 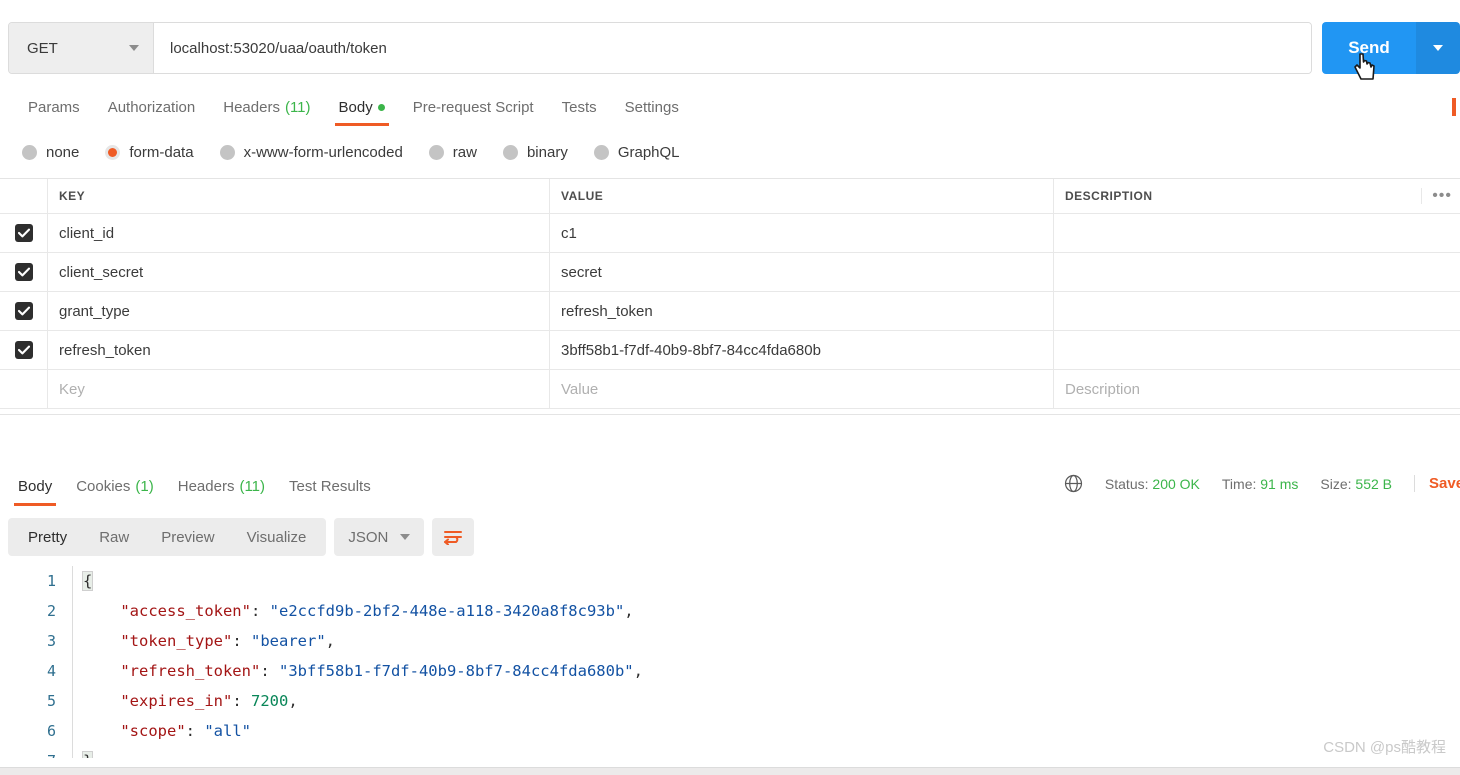 What do you see at coordinates (51, 731) in the screenshot?
I see `line-number: 6` at bounding box center [51, 731].